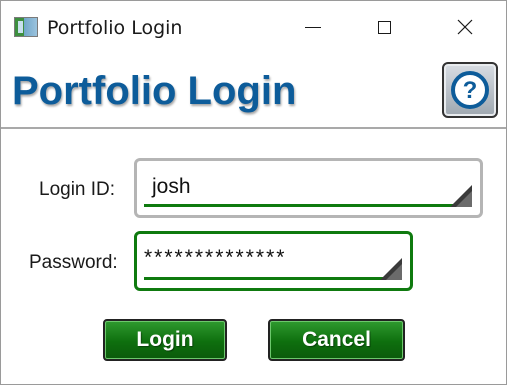 The width and height of the screenshot is (507, 385). What do you see at coordinates (26, 27) in the screenshot?
I see `app-icon` at bounding box center [26, 27].